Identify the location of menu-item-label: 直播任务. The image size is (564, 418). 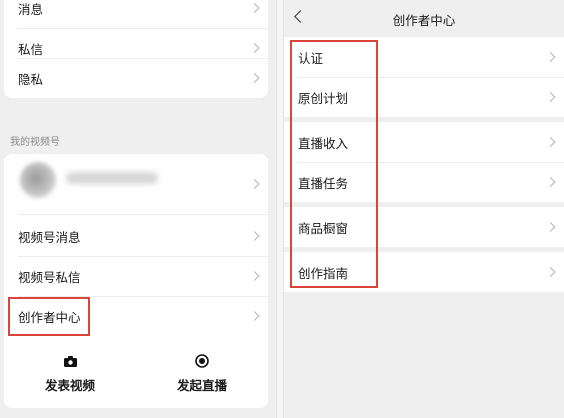
(323, 183).